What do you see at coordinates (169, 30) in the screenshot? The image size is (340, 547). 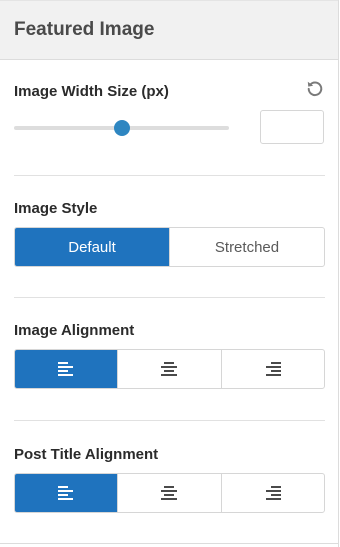 I see `panel-header: Featured Image` at bounding box center [169, 30].